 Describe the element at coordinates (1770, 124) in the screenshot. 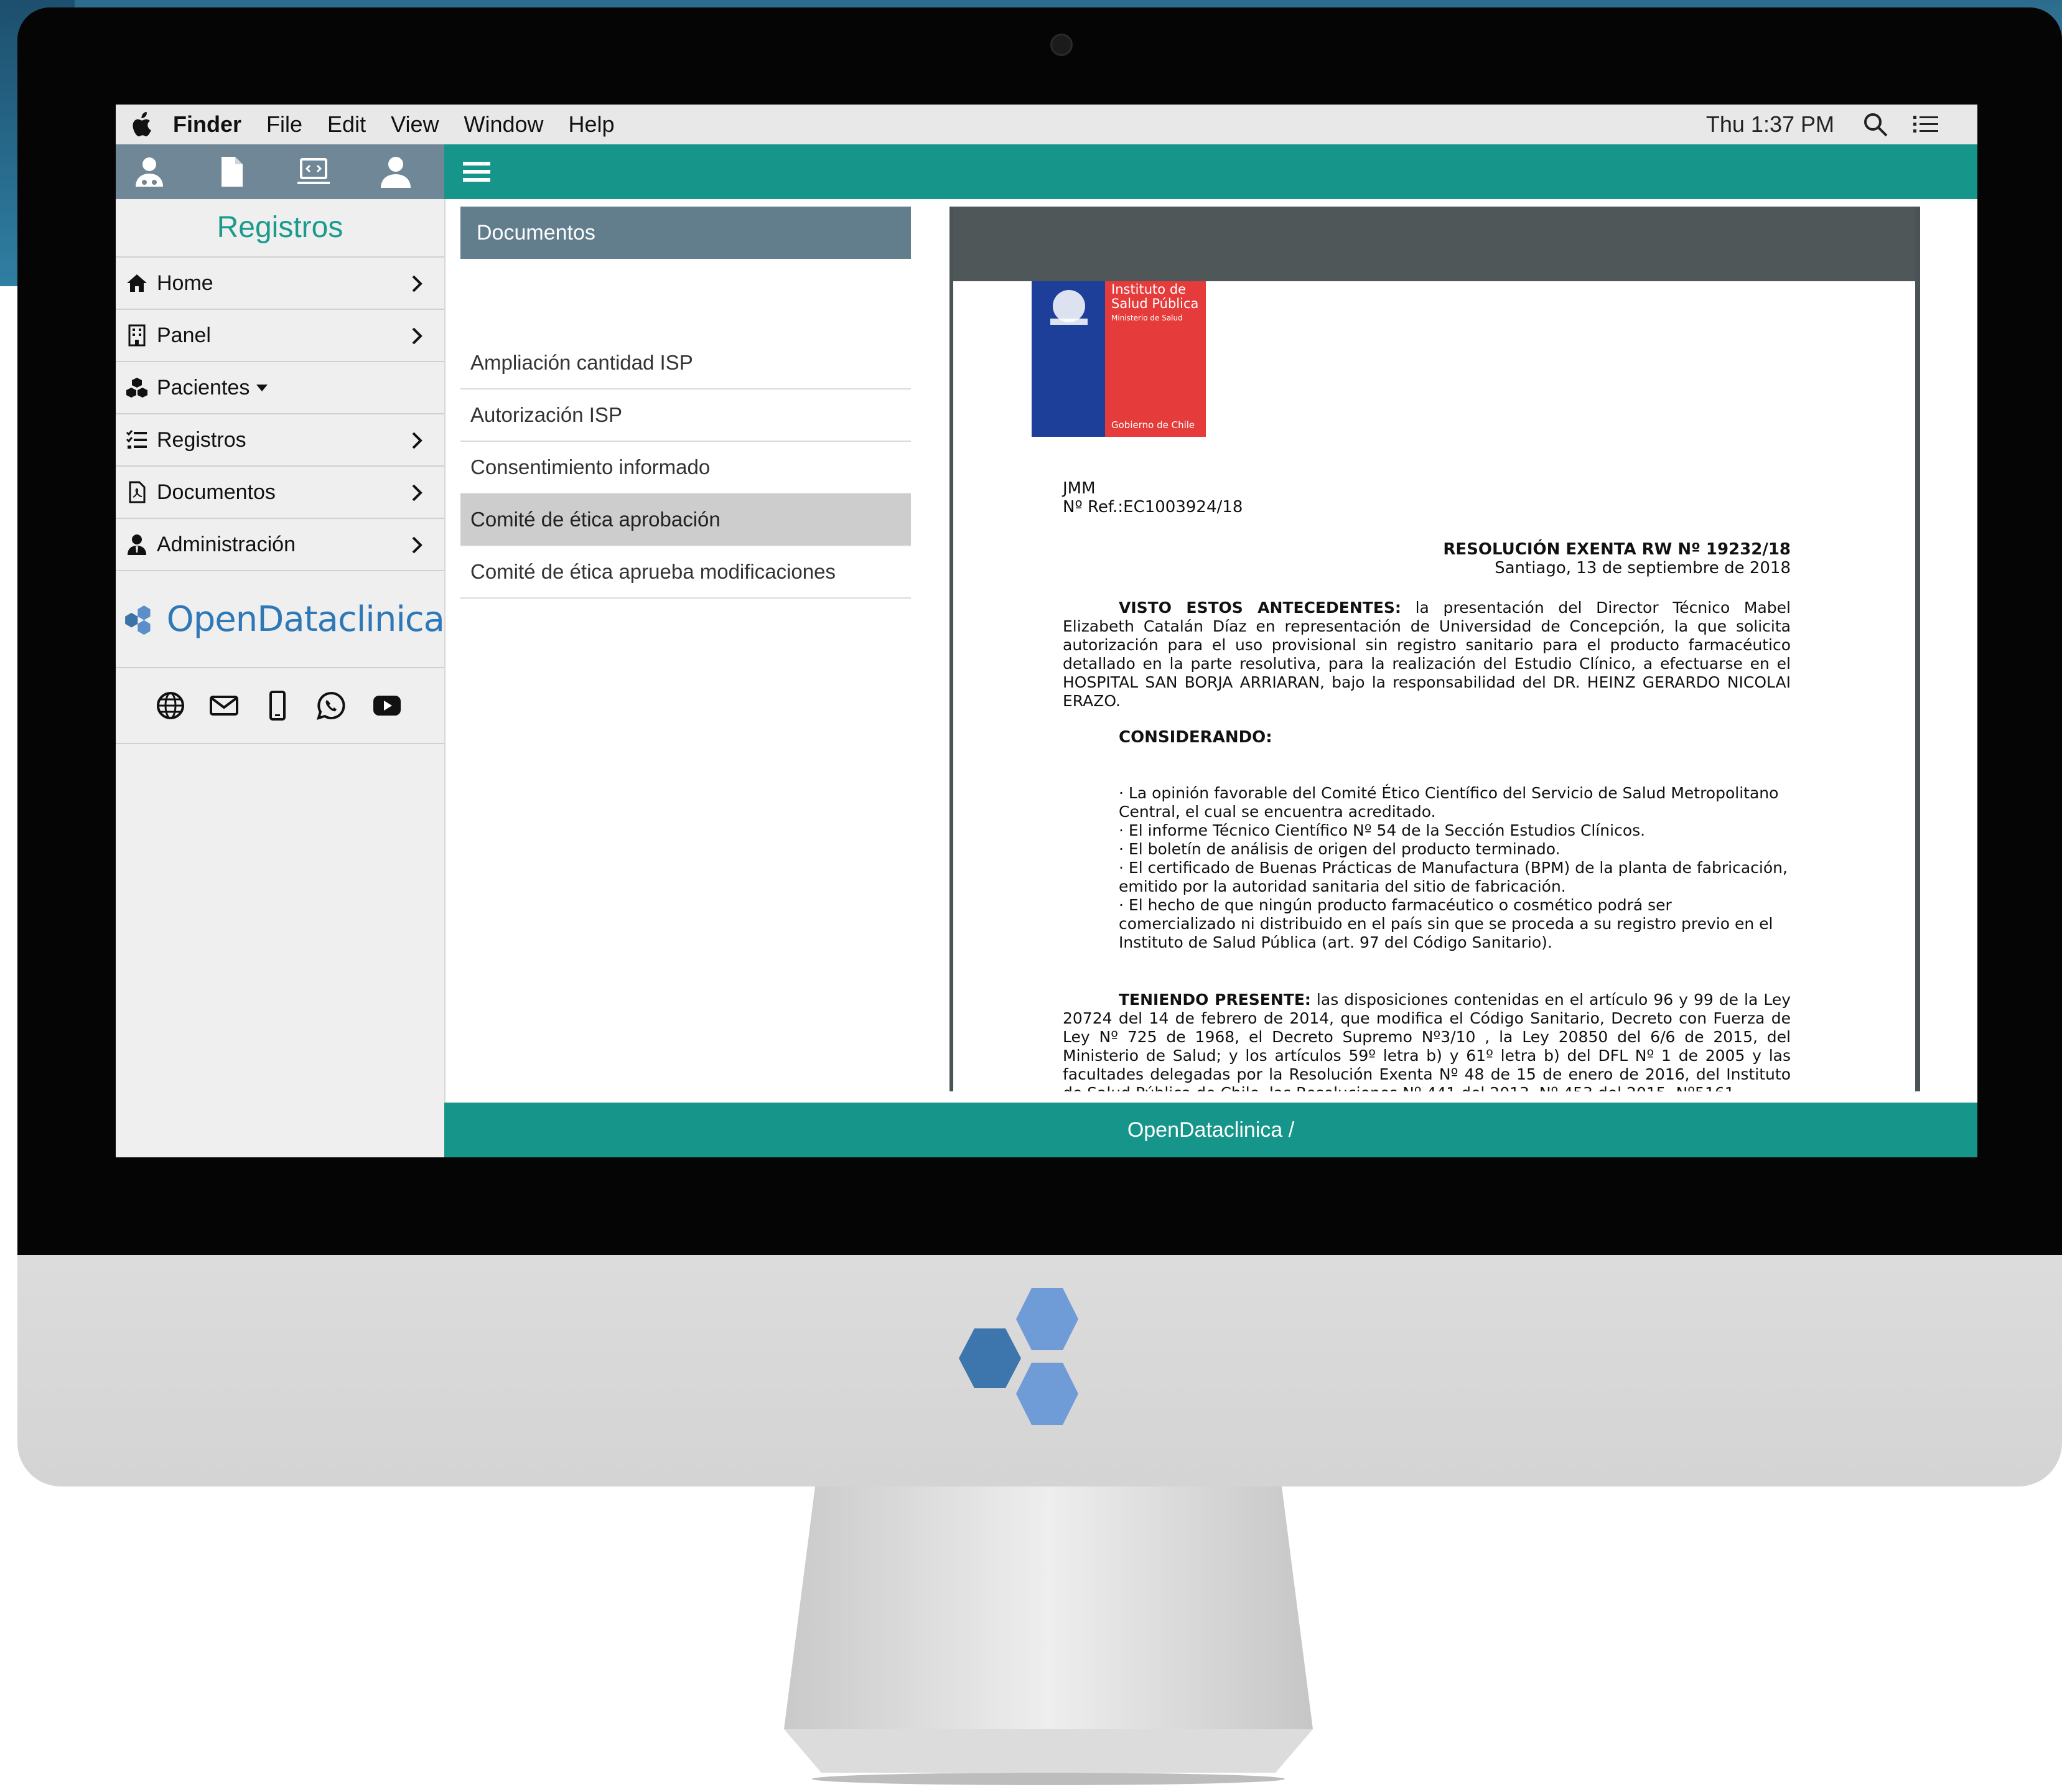

I see `menu-clock: Thu 1:37 PM` at that location.